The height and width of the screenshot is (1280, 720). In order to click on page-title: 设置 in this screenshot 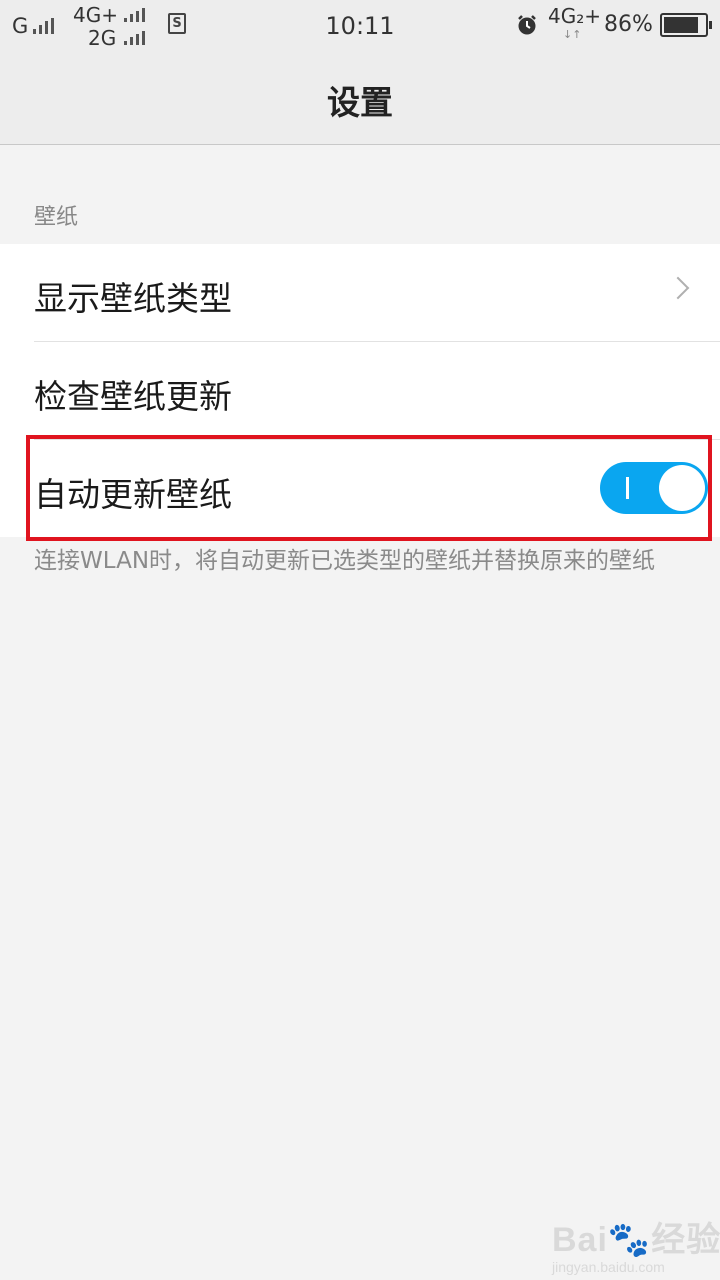, I will do `click(360, 102)`.